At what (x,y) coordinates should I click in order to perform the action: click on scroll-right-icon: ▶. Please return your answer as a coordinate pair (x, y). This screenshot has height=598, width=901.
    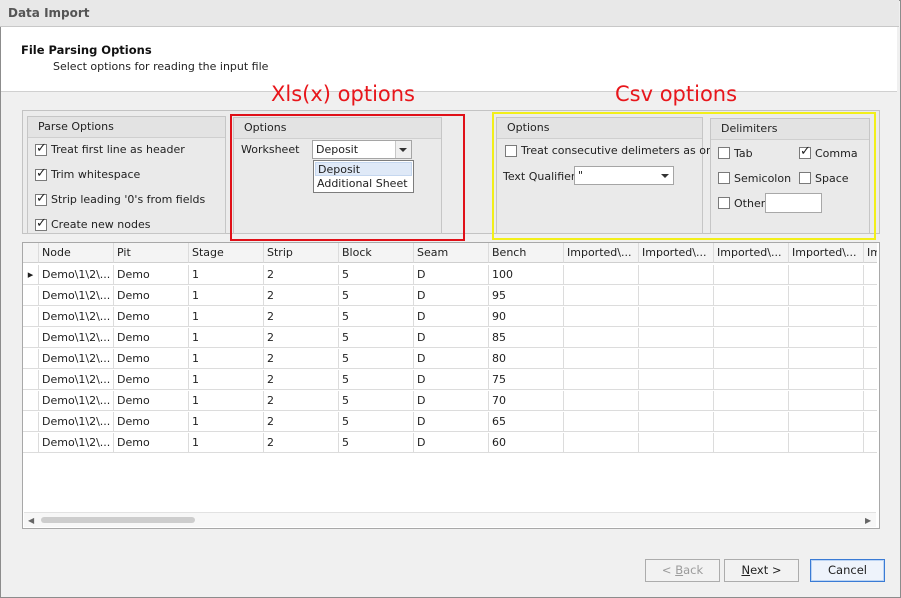
    Looking at the image, I should click on (868, 520).